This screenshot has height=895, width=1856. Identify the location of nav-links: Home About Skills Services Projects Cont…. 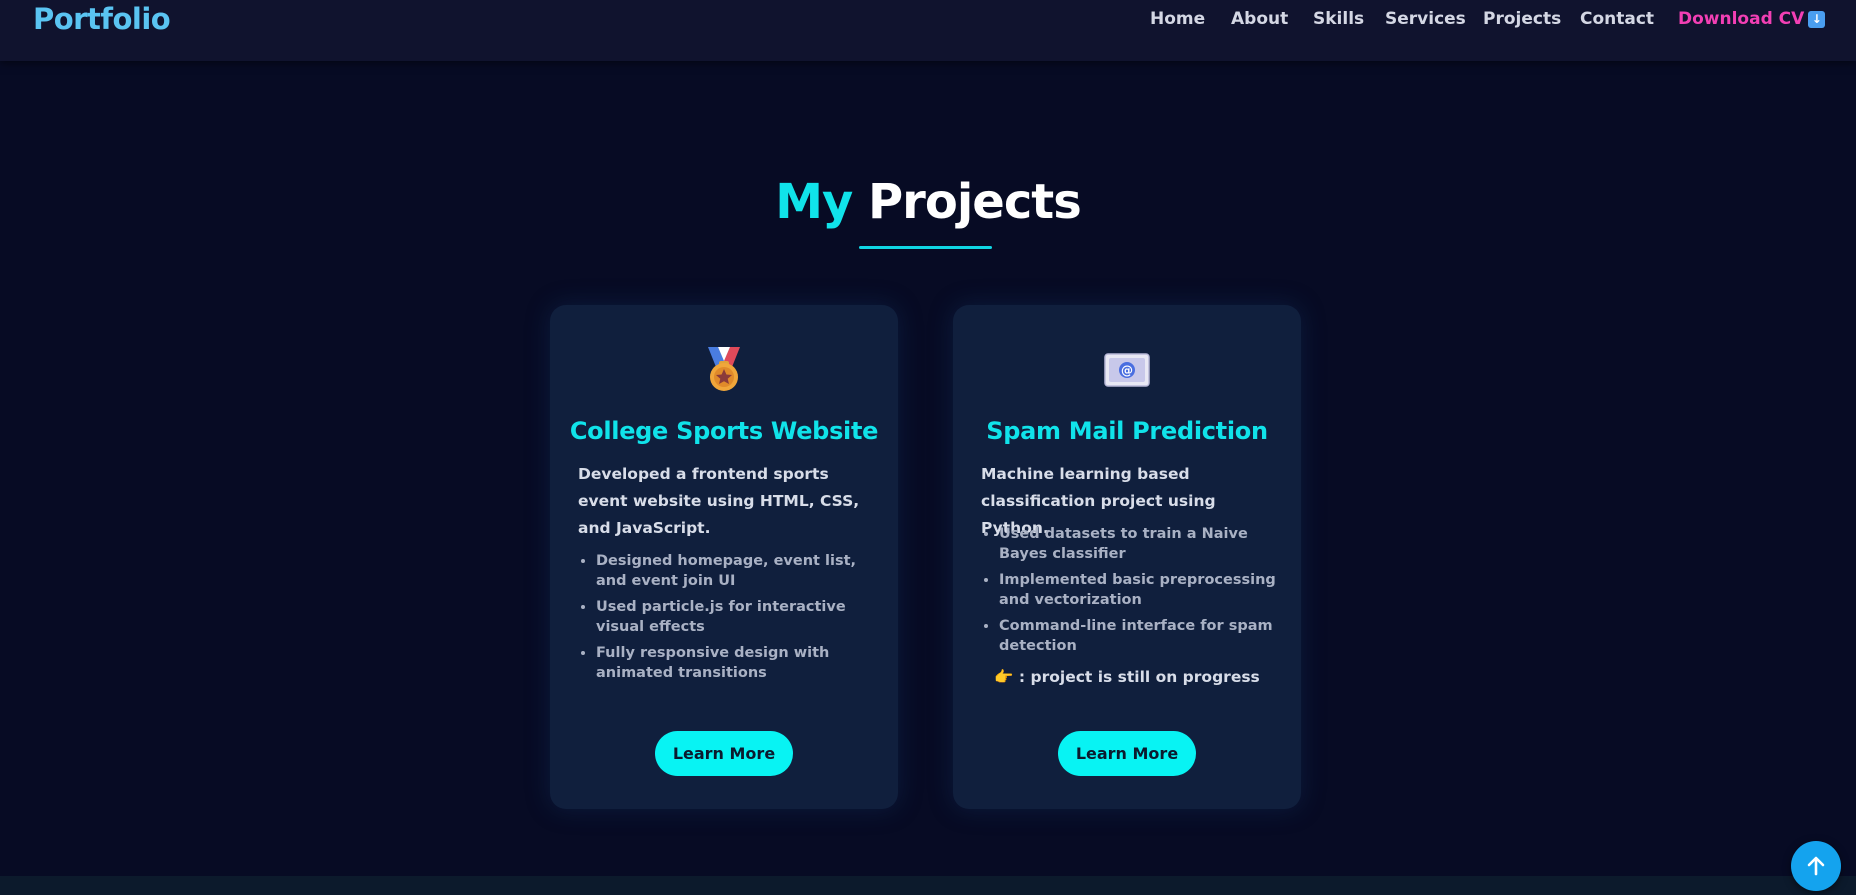
(928, 21).